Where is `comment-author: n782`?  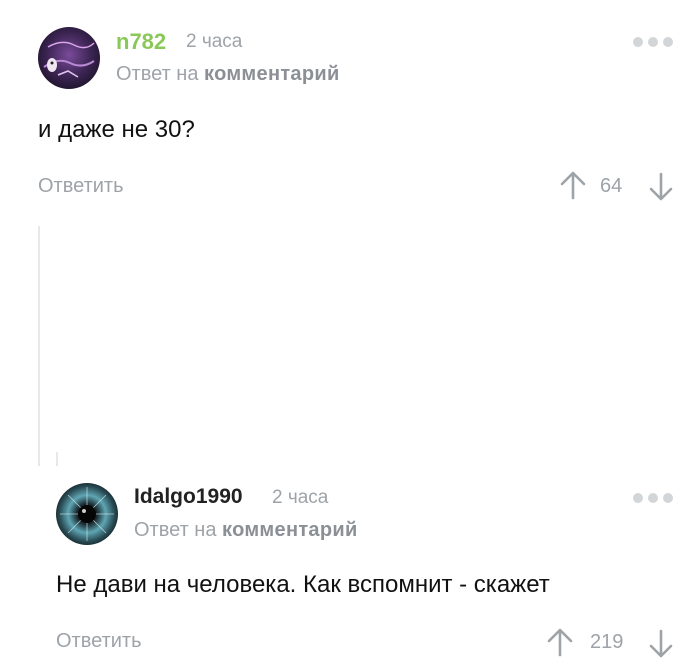
comment-author: n782 is located at coordinates (141, 42).